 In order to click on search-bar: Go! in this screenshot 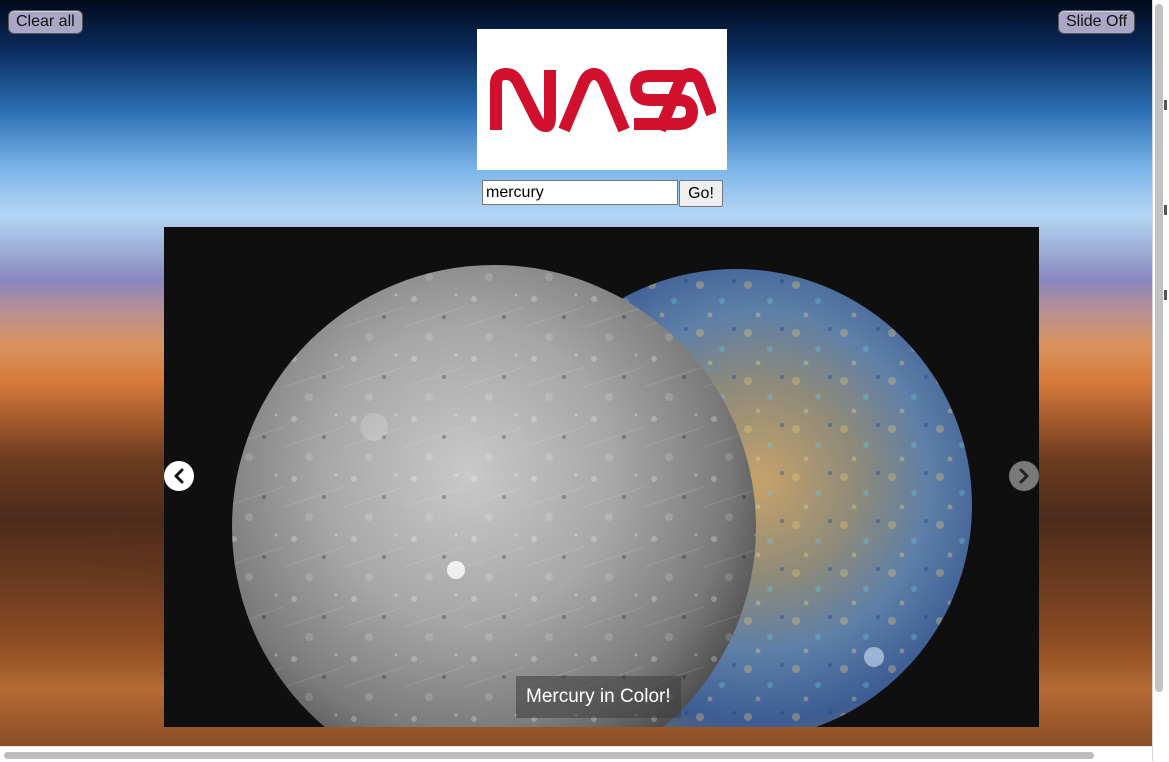, I will do `click(602, 193)`.